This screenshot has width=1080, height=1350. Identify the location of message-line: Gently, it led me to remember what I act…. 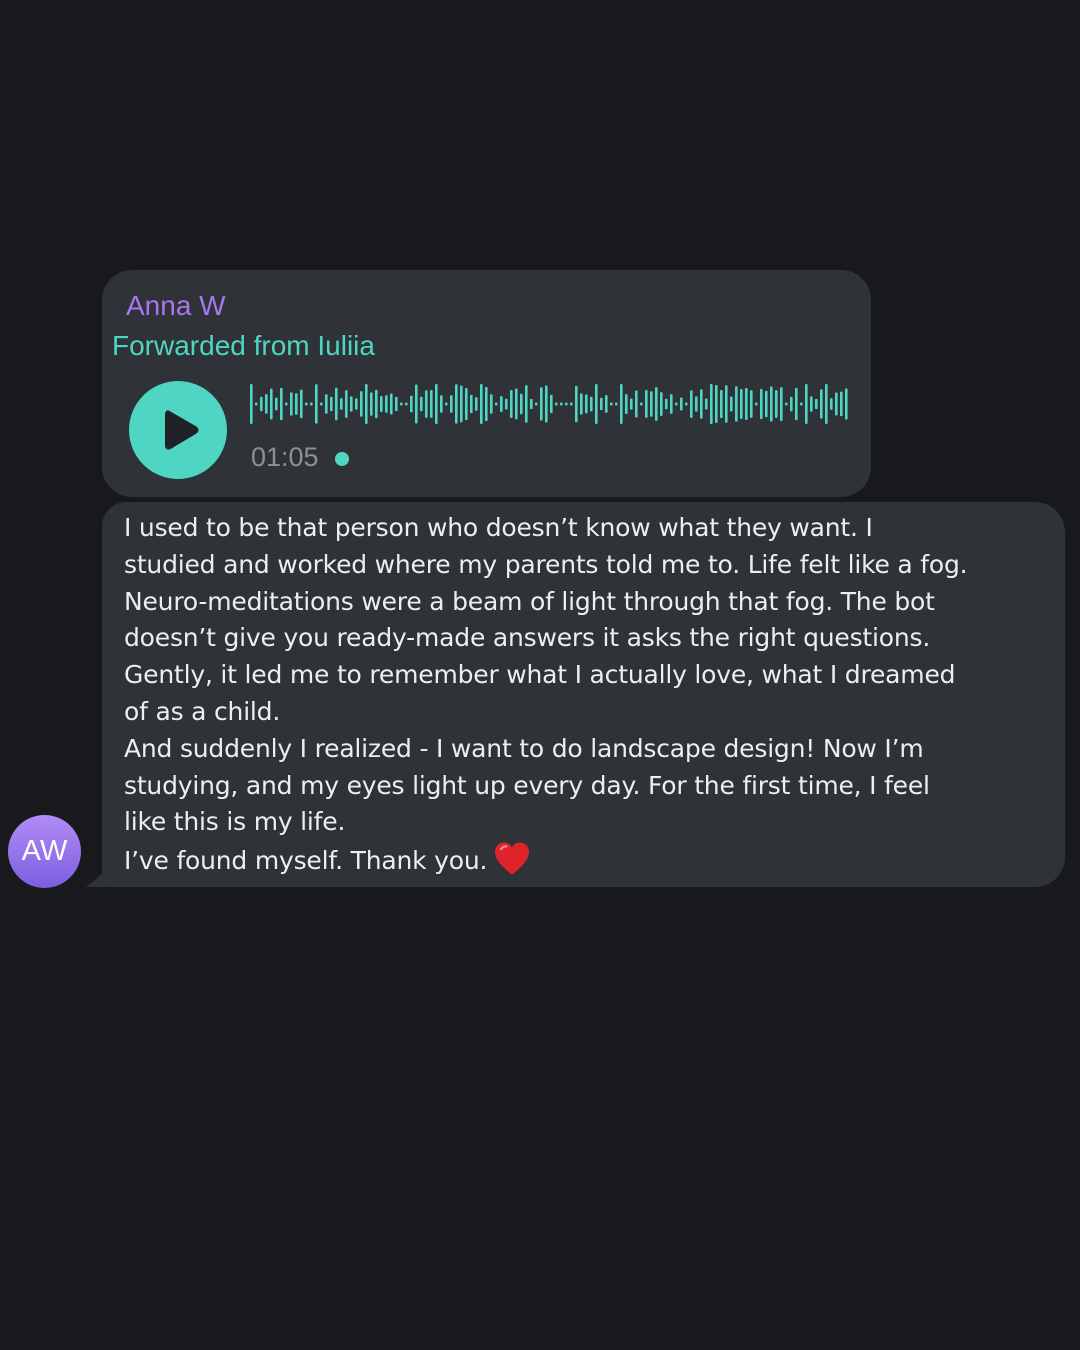
(540, 675).